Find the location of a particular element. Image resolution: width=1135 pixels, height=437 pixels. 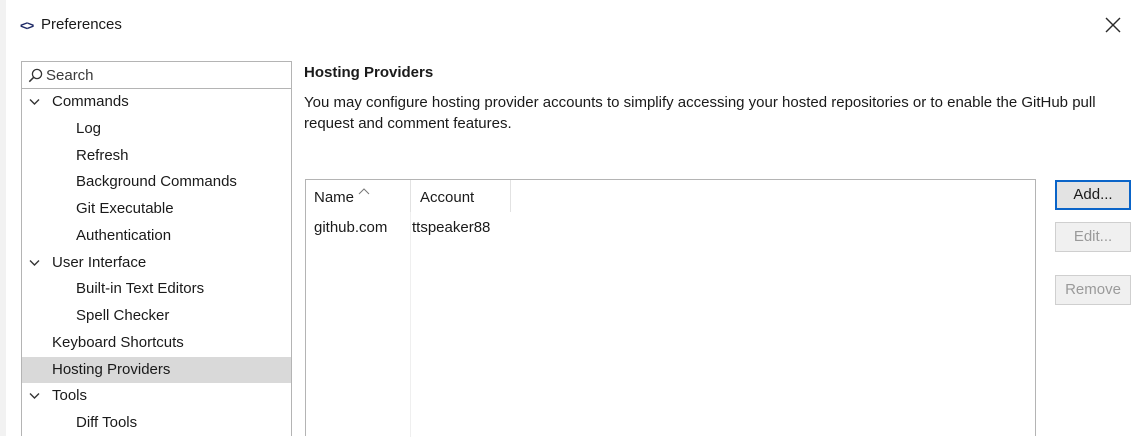

search-box is located at coordinates (156, 75).